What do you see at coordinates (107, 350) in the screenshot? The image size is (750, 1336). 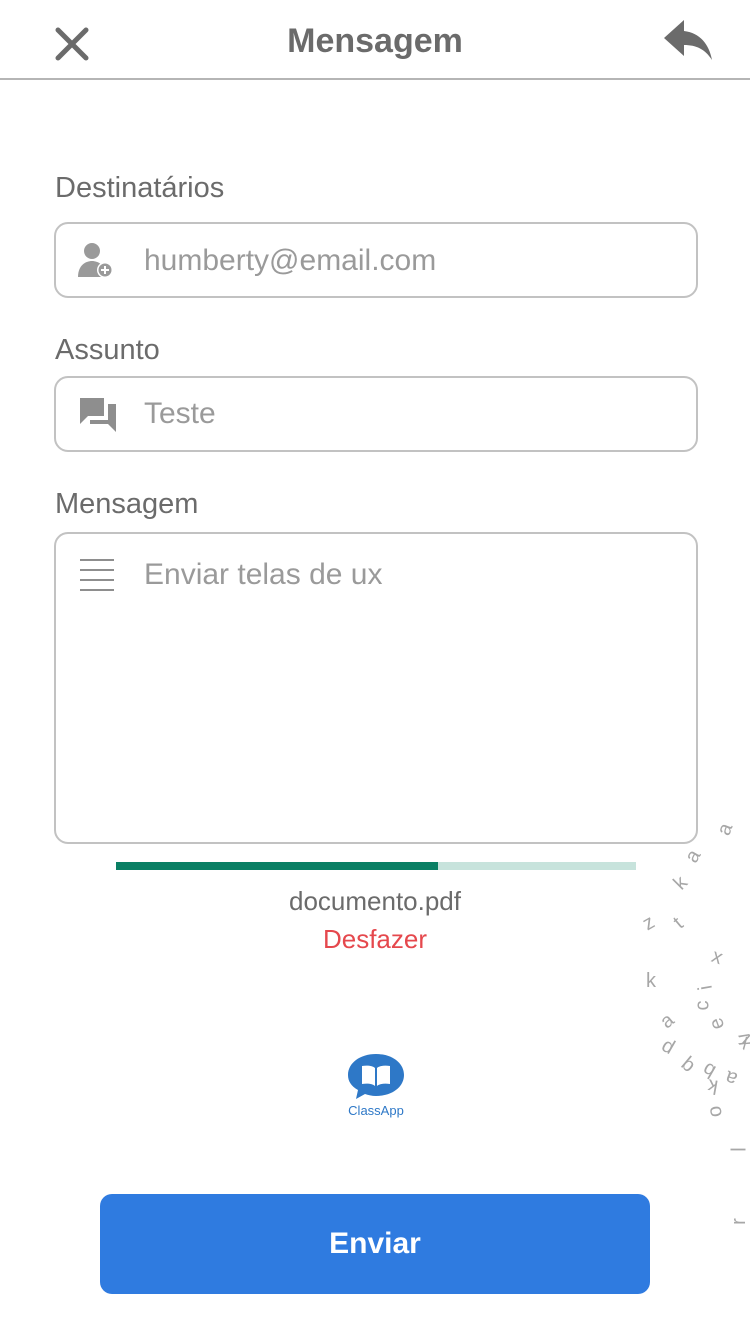 I see `subject-label: Assunto` at bounding box center [107, 350].